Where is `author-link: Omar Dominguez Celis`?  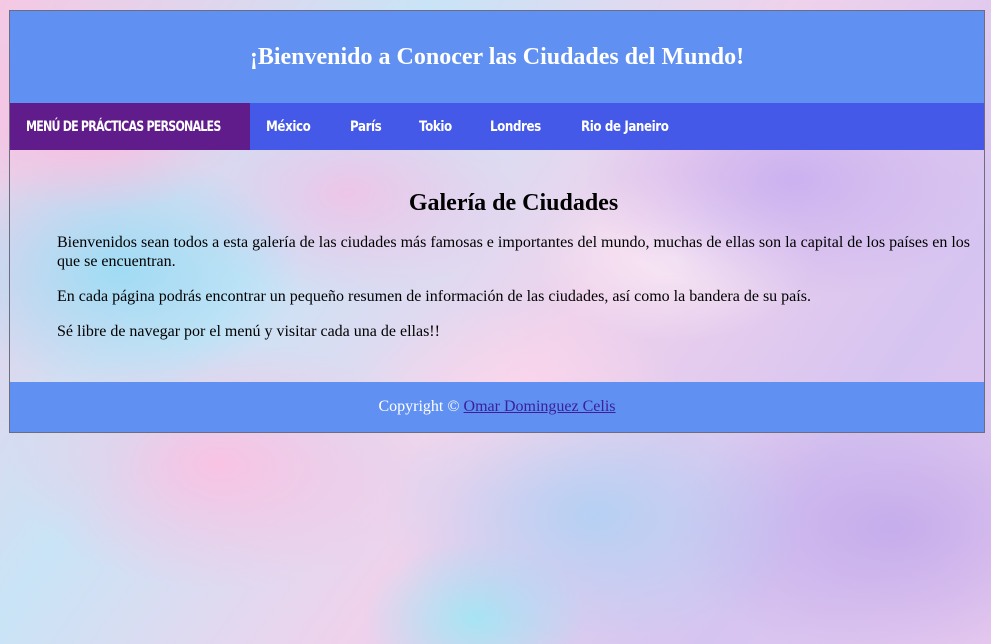 author-link: Omar Dominguez Celis is located at coordinates (540, 407).